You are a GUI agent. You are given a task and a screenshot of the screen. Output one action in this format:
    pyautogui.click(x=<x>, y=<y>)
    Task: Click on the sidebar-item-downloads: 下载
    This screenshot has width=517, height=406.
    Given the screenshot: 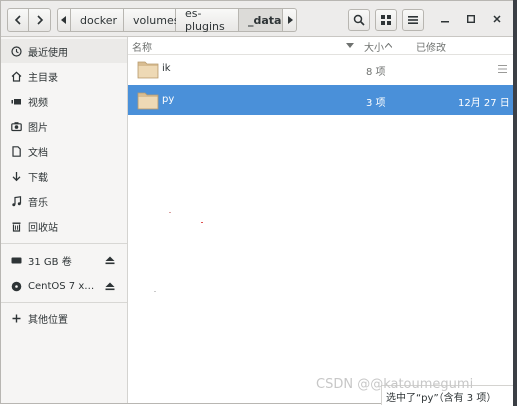 What is the action you would take?
    pyautogui.click(x=64, y=176)
    